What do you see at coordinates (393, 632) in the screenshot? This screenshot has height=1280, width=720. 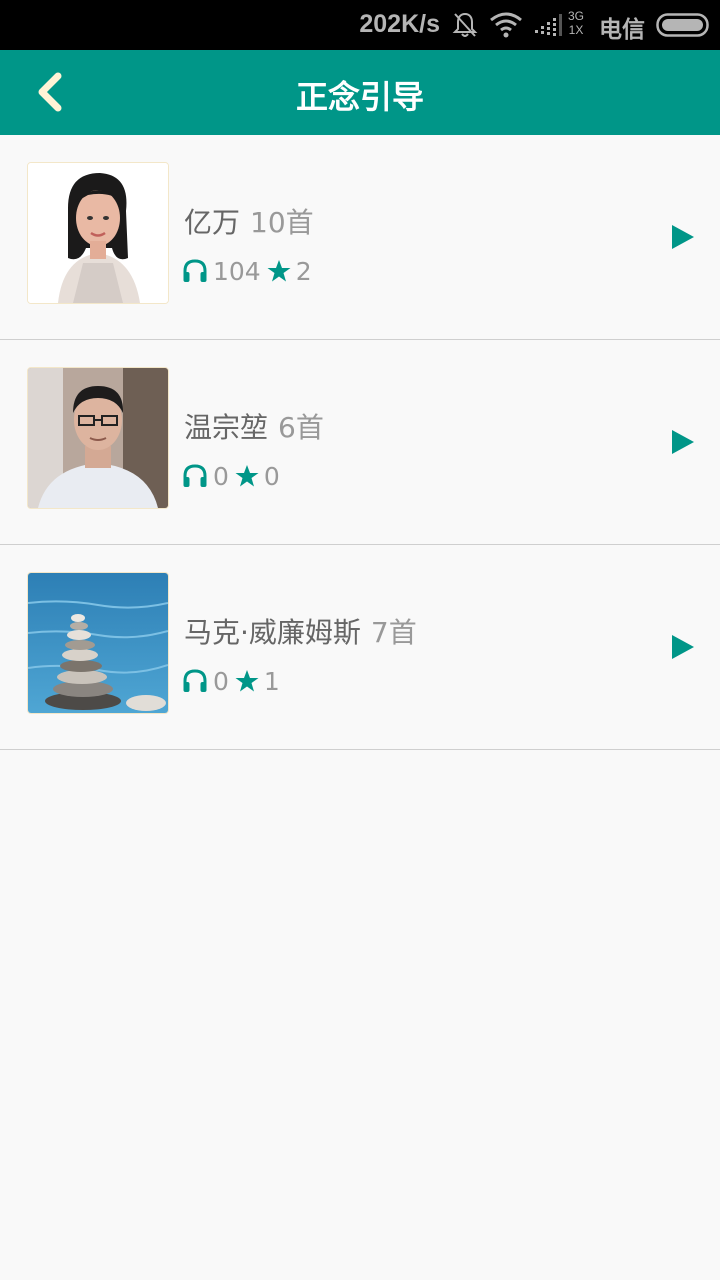 I see `track-count: 7首` at bounding box center [393, 632].